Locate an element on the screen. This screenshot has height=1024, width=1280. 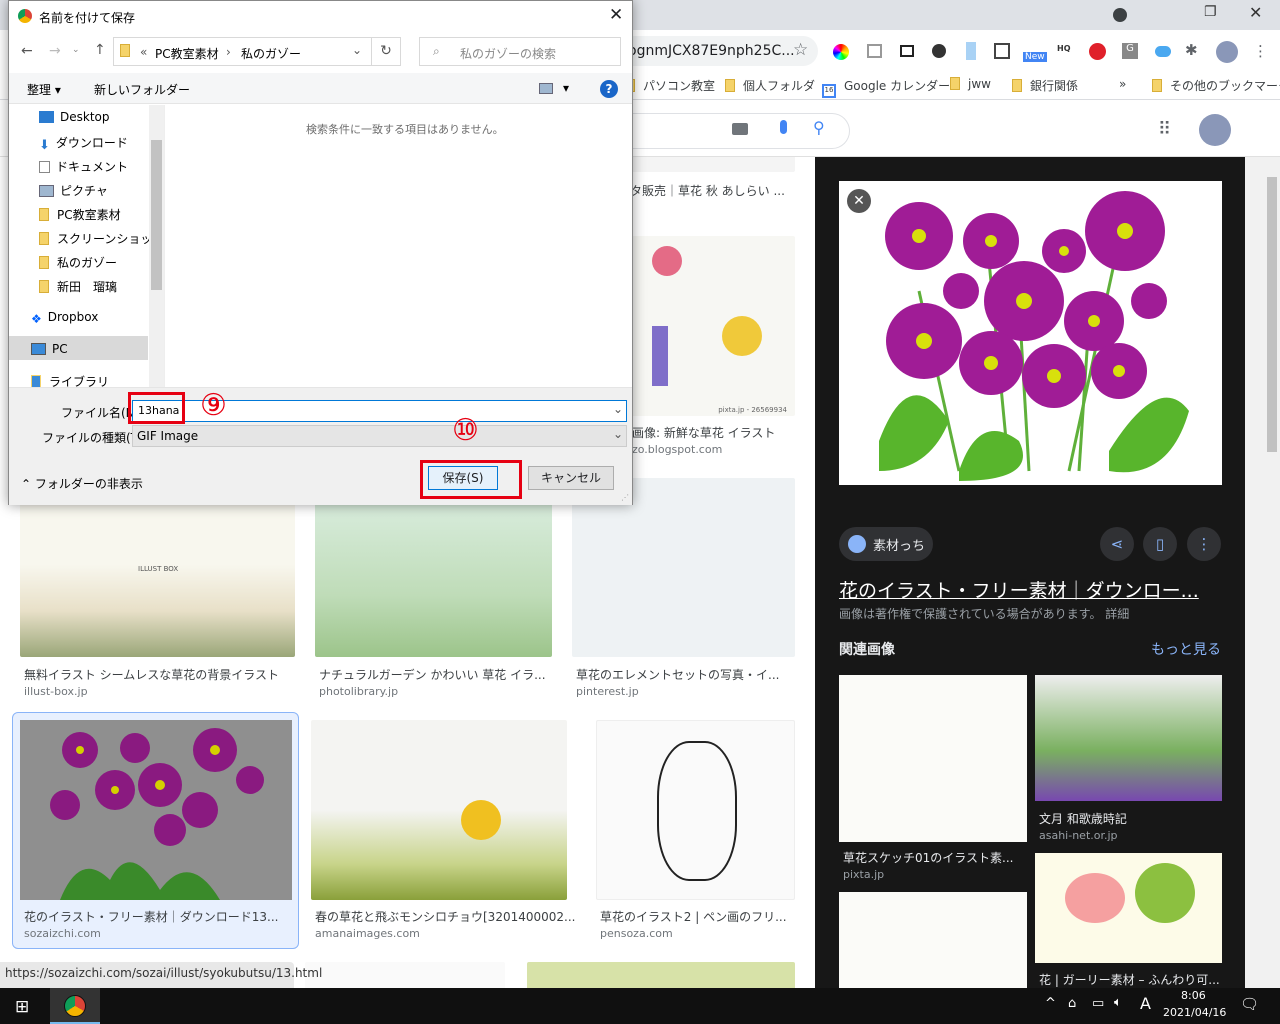
related-title: 文月 和歌歳時記 is located at coordinates (1083, 818).